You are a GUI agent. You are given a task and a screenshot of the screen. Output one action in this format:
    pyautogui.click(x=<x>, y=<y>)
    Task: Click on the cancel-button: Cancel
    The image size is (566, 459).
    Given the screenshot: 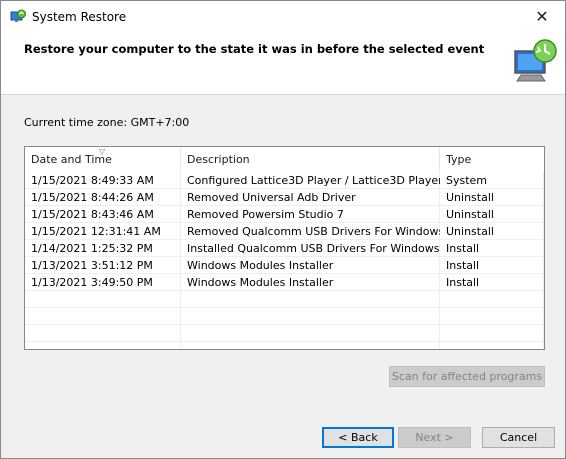 What is the action you would take?
    pyautogui.click(x=518, y=437)
    